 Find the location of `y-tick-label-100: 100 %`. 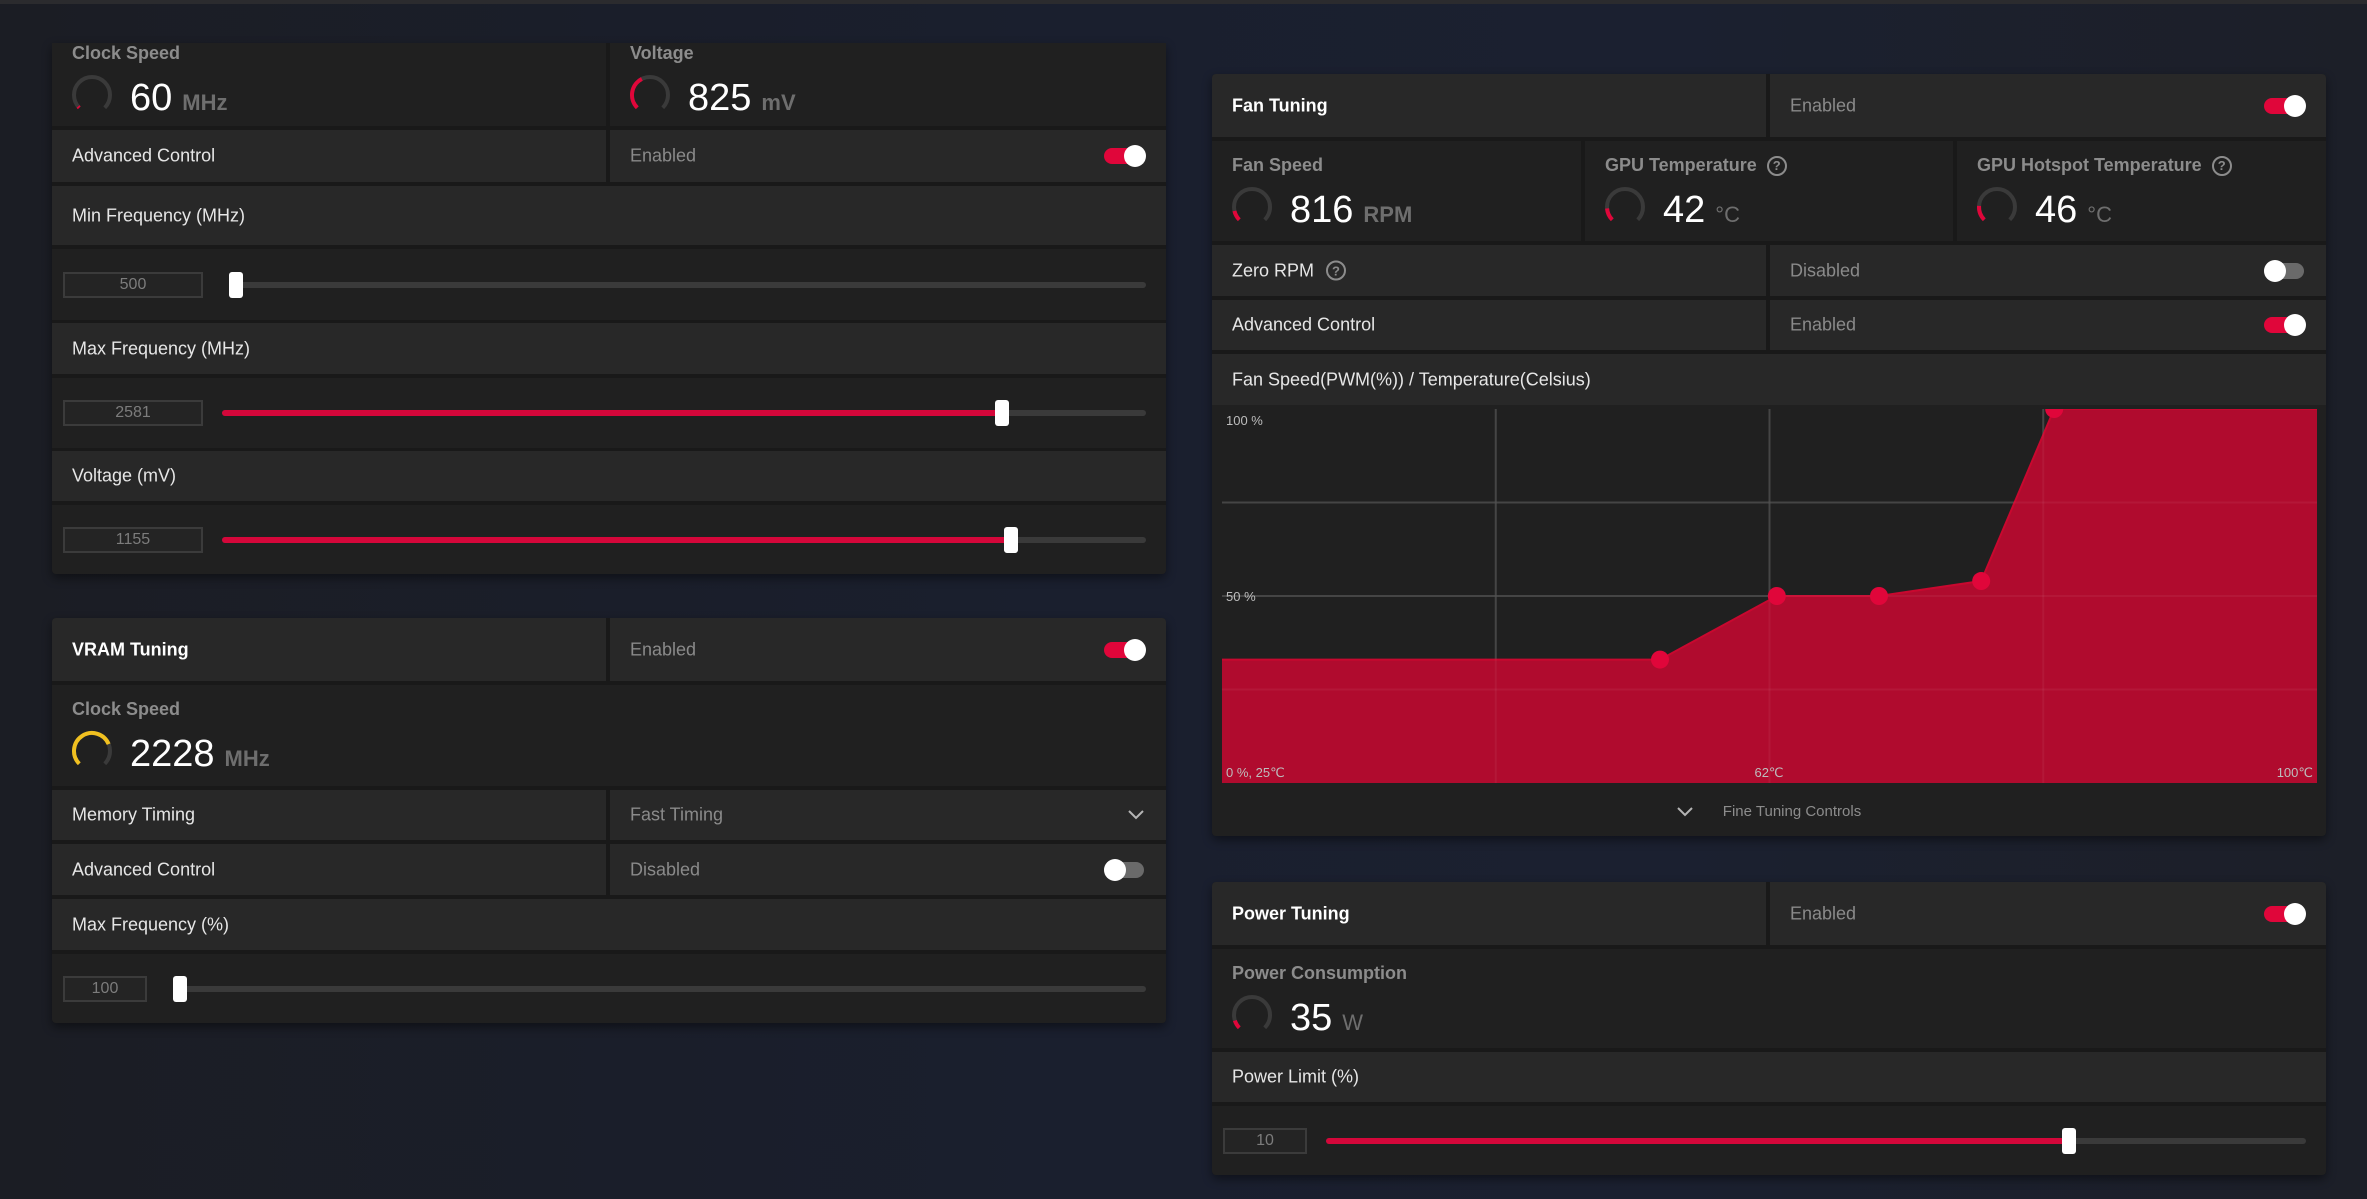

y-tick-label-100: 100 % is located at coordinates (1244, 420).